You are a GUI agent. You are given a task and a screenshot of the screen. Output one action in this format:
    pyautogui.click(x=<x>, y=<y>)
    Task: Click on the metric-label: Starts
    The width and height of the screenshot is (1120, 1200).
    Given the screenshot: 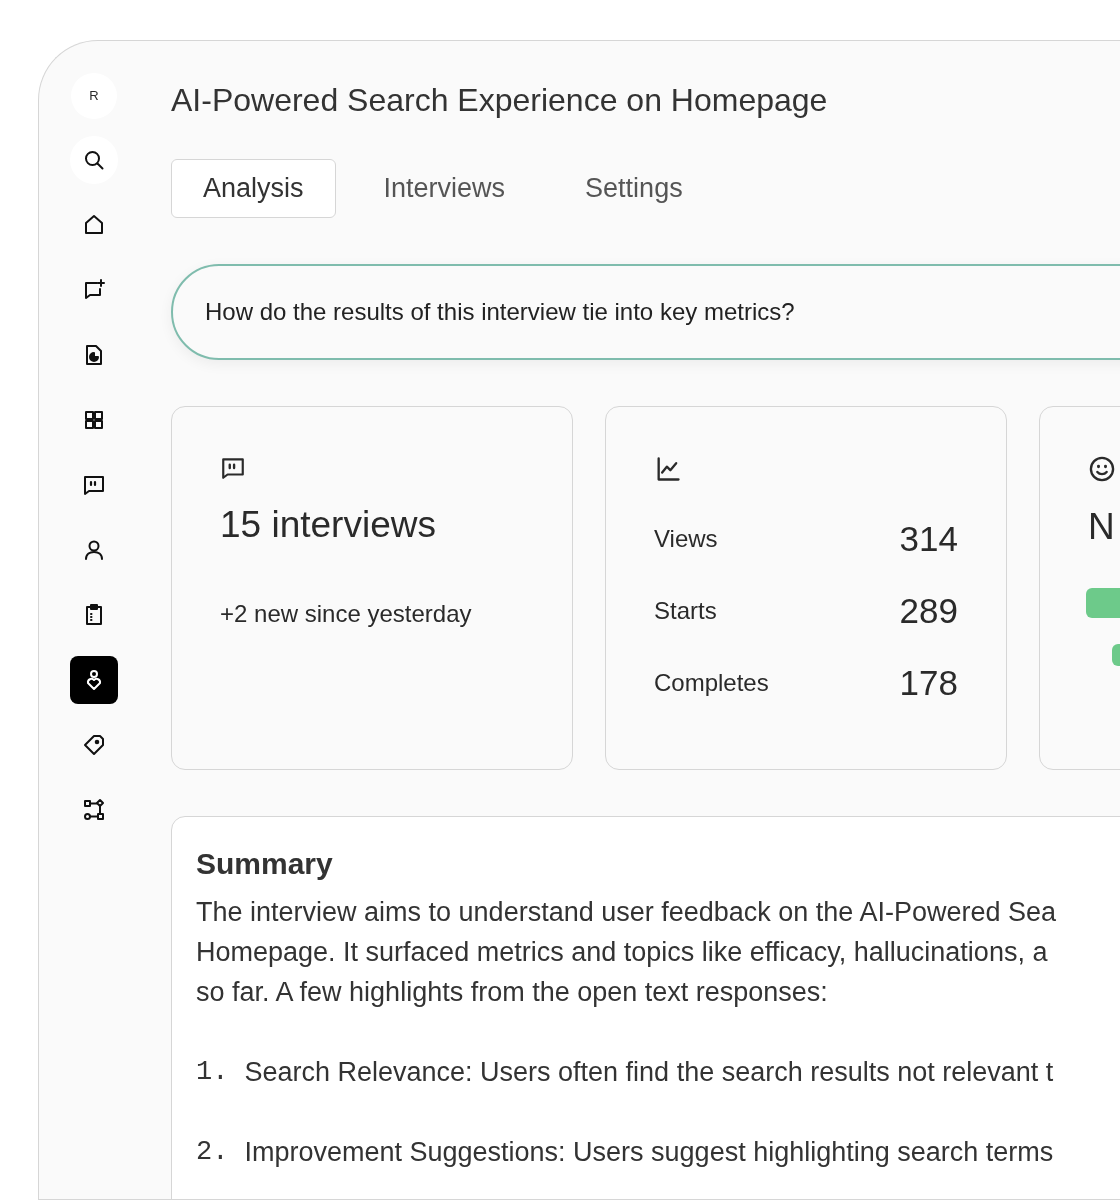 What is the action you would take?
    pyautogui.click(x=685, y=610)
    